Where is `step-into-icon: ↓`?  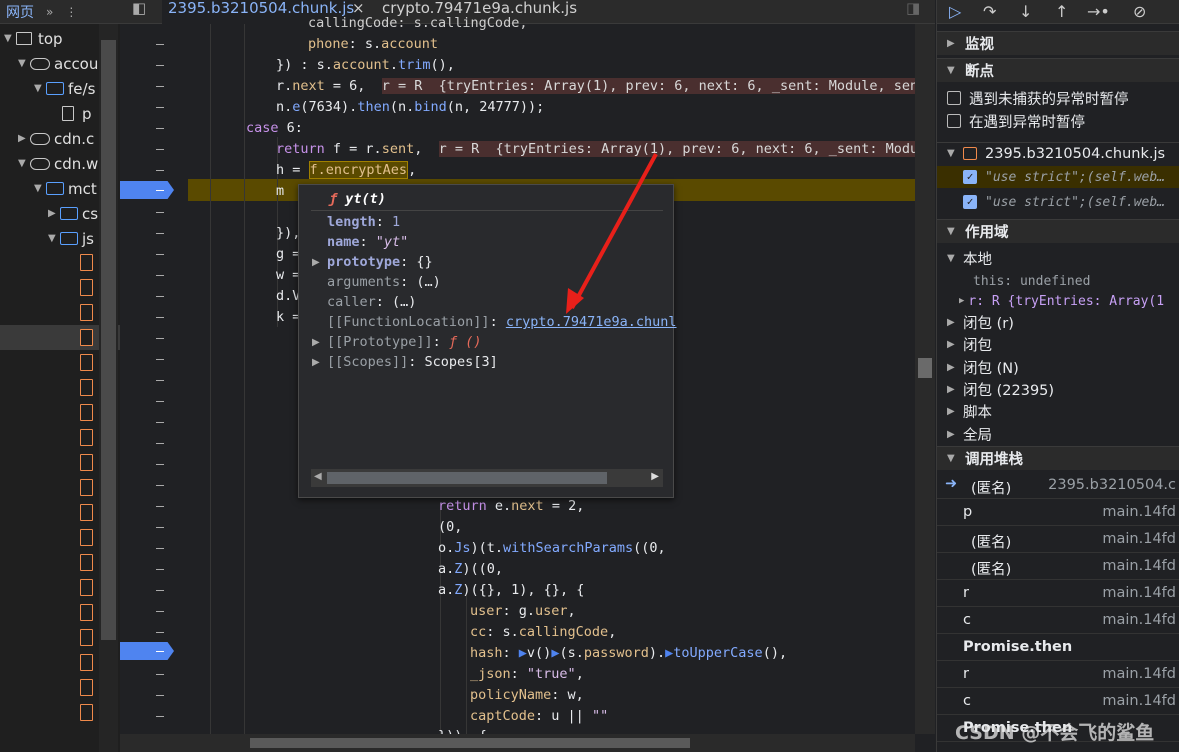 step-into-icon: ↓ is located at coordinates (1025, 11).